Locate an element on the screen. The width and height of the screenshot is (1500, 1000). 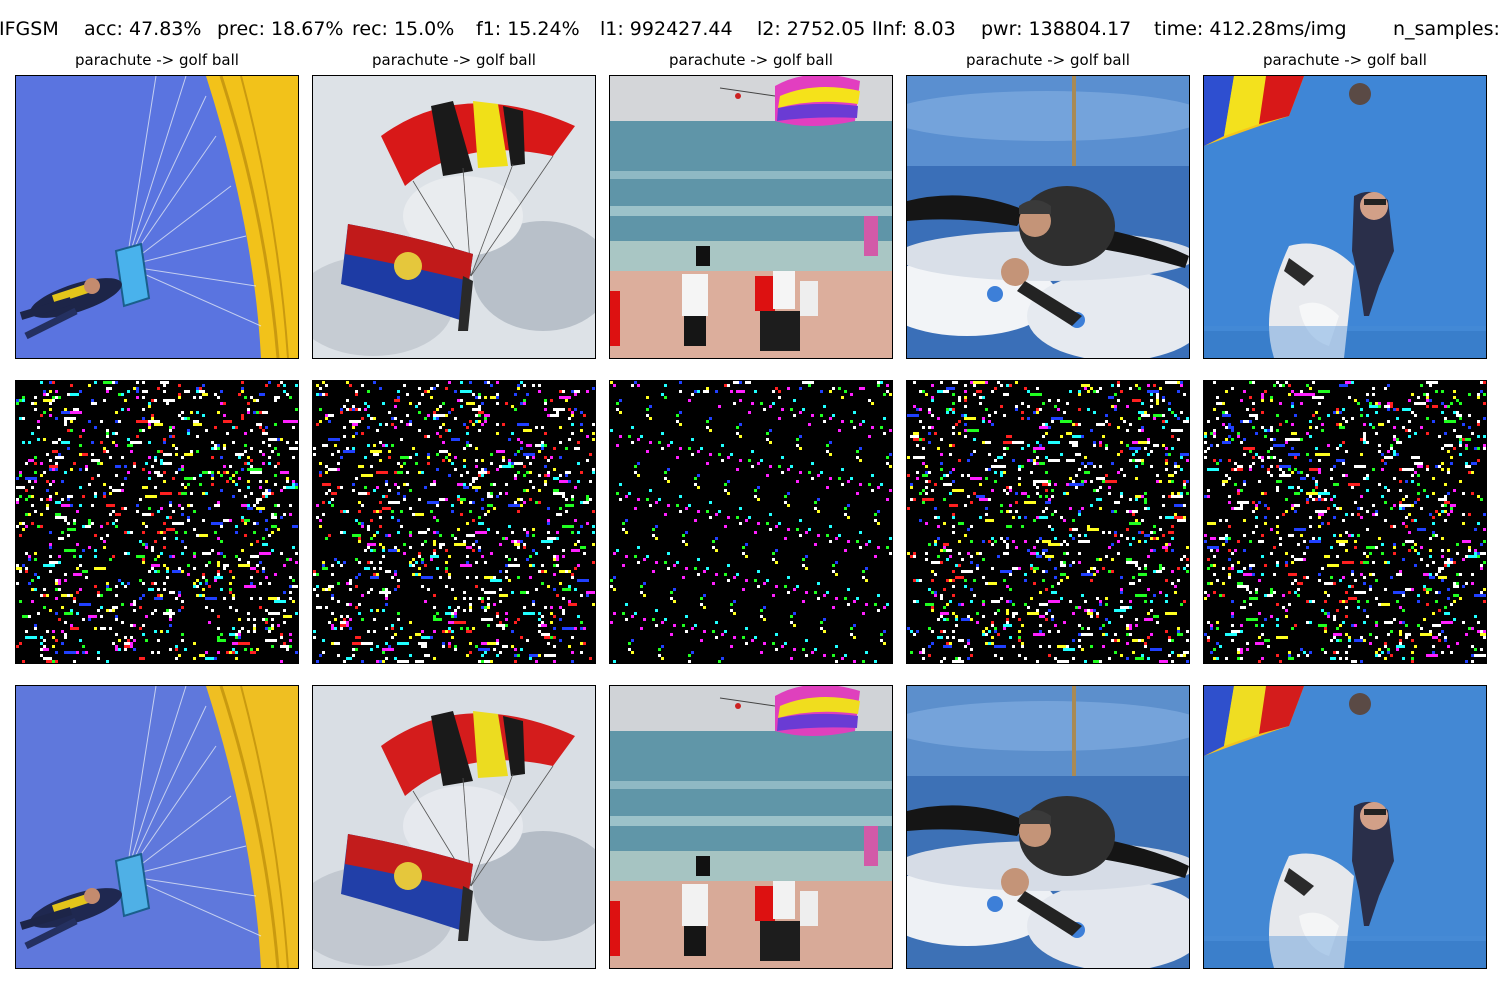
n-samples-metric: n_samples: is located at coordinates (1446, 29).